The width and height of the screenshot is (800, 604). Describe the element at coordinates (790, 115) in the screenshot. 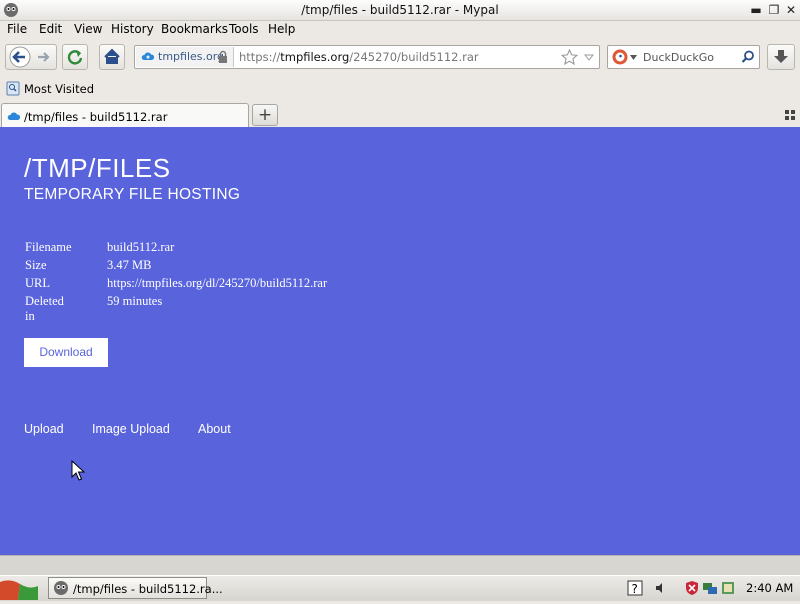

I see `tab-grid-icon` at that location.